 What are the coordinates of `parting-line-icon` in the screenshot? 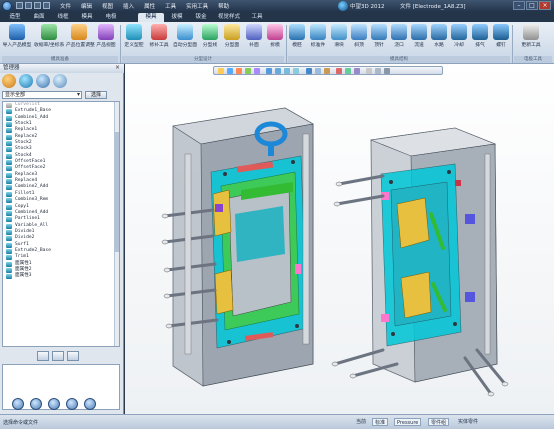 It's located at (210, 32).